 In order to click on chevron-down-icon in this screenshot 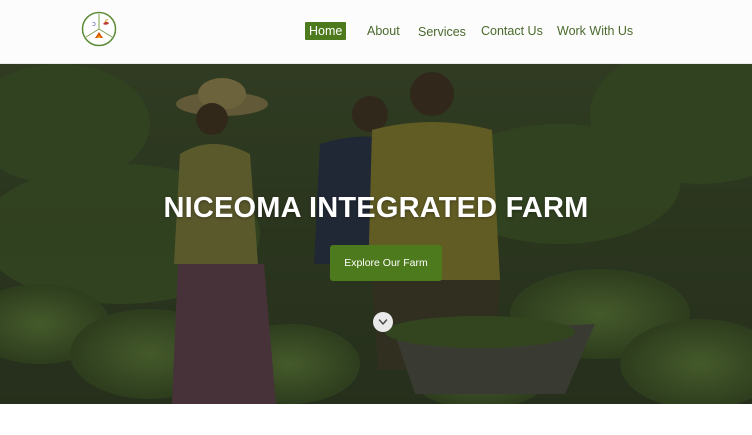, I will do `click(383, 322)`.